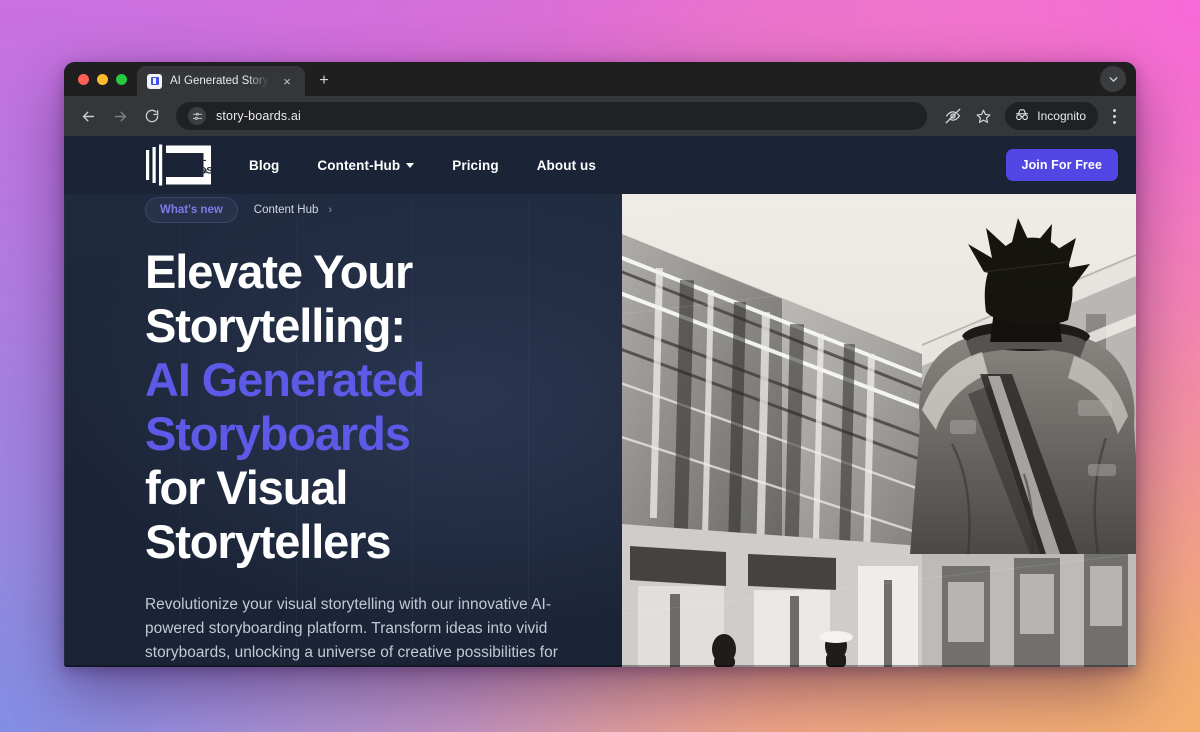 Image resolution: width=1200 pixels, height=732 pixels. Describe the element at coordinates (1061, 165) in the screenshot. I see `join-for-free-button: Join For Free` at that location.